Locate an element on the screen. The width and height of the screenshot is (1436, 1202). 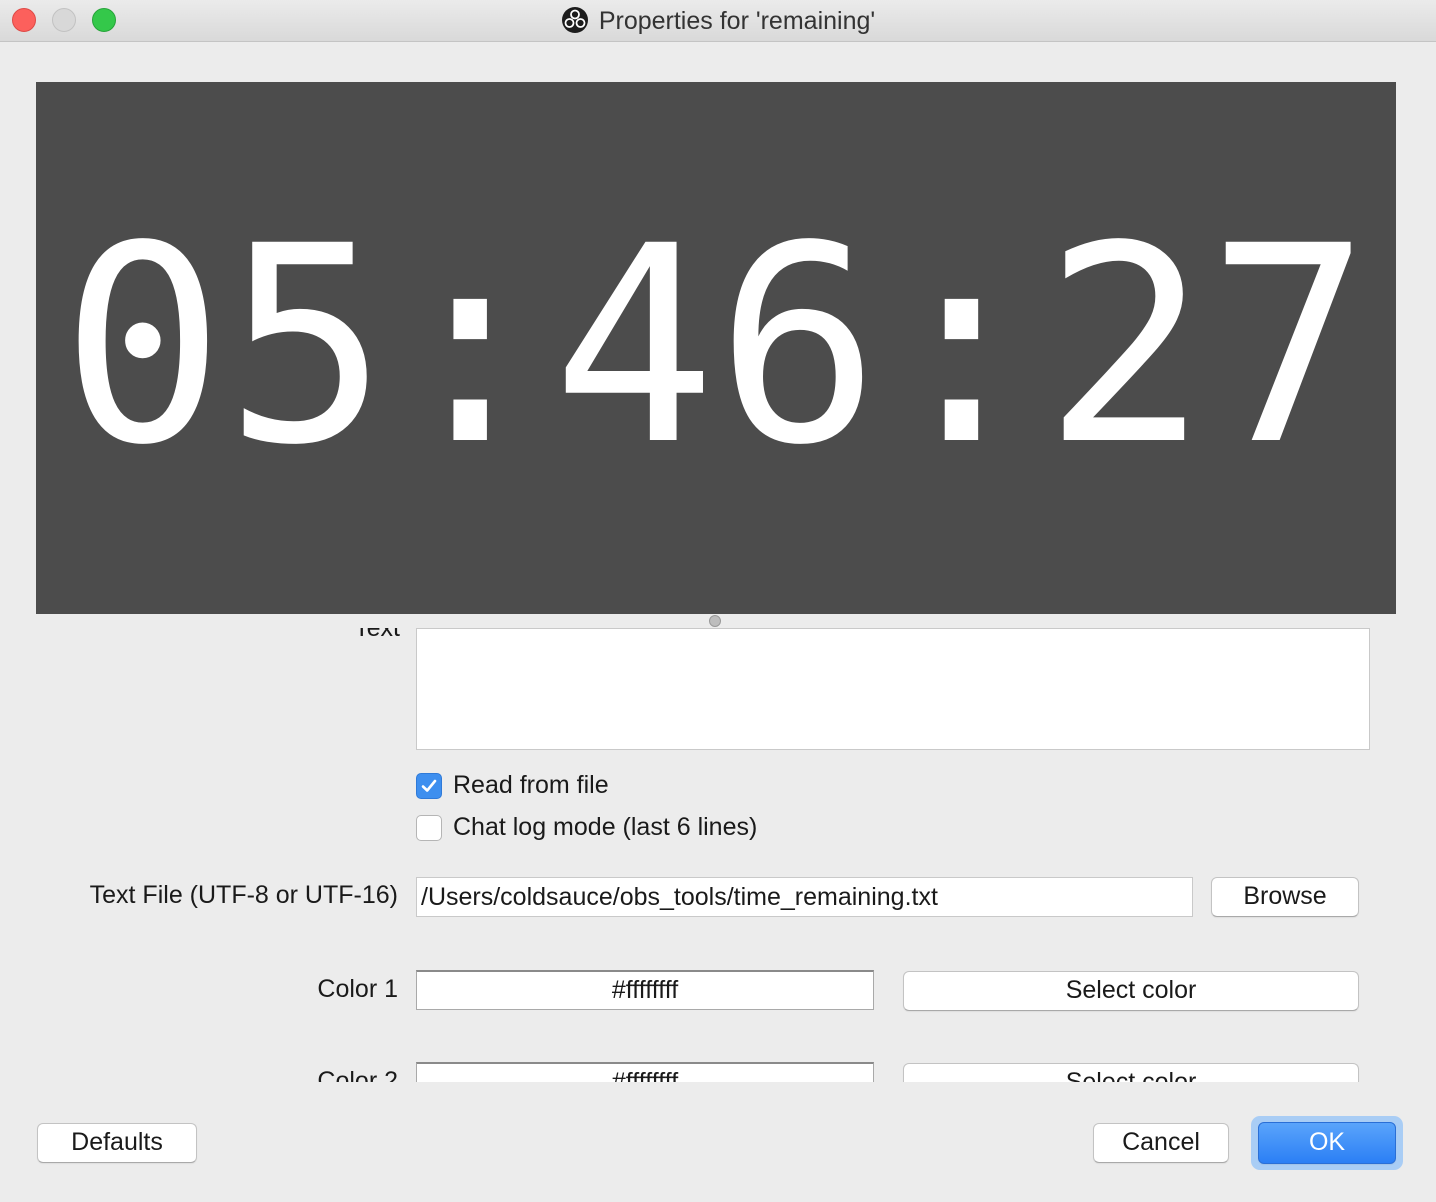
read-from-file-label: Read from file is located at coordinates (531, 785).